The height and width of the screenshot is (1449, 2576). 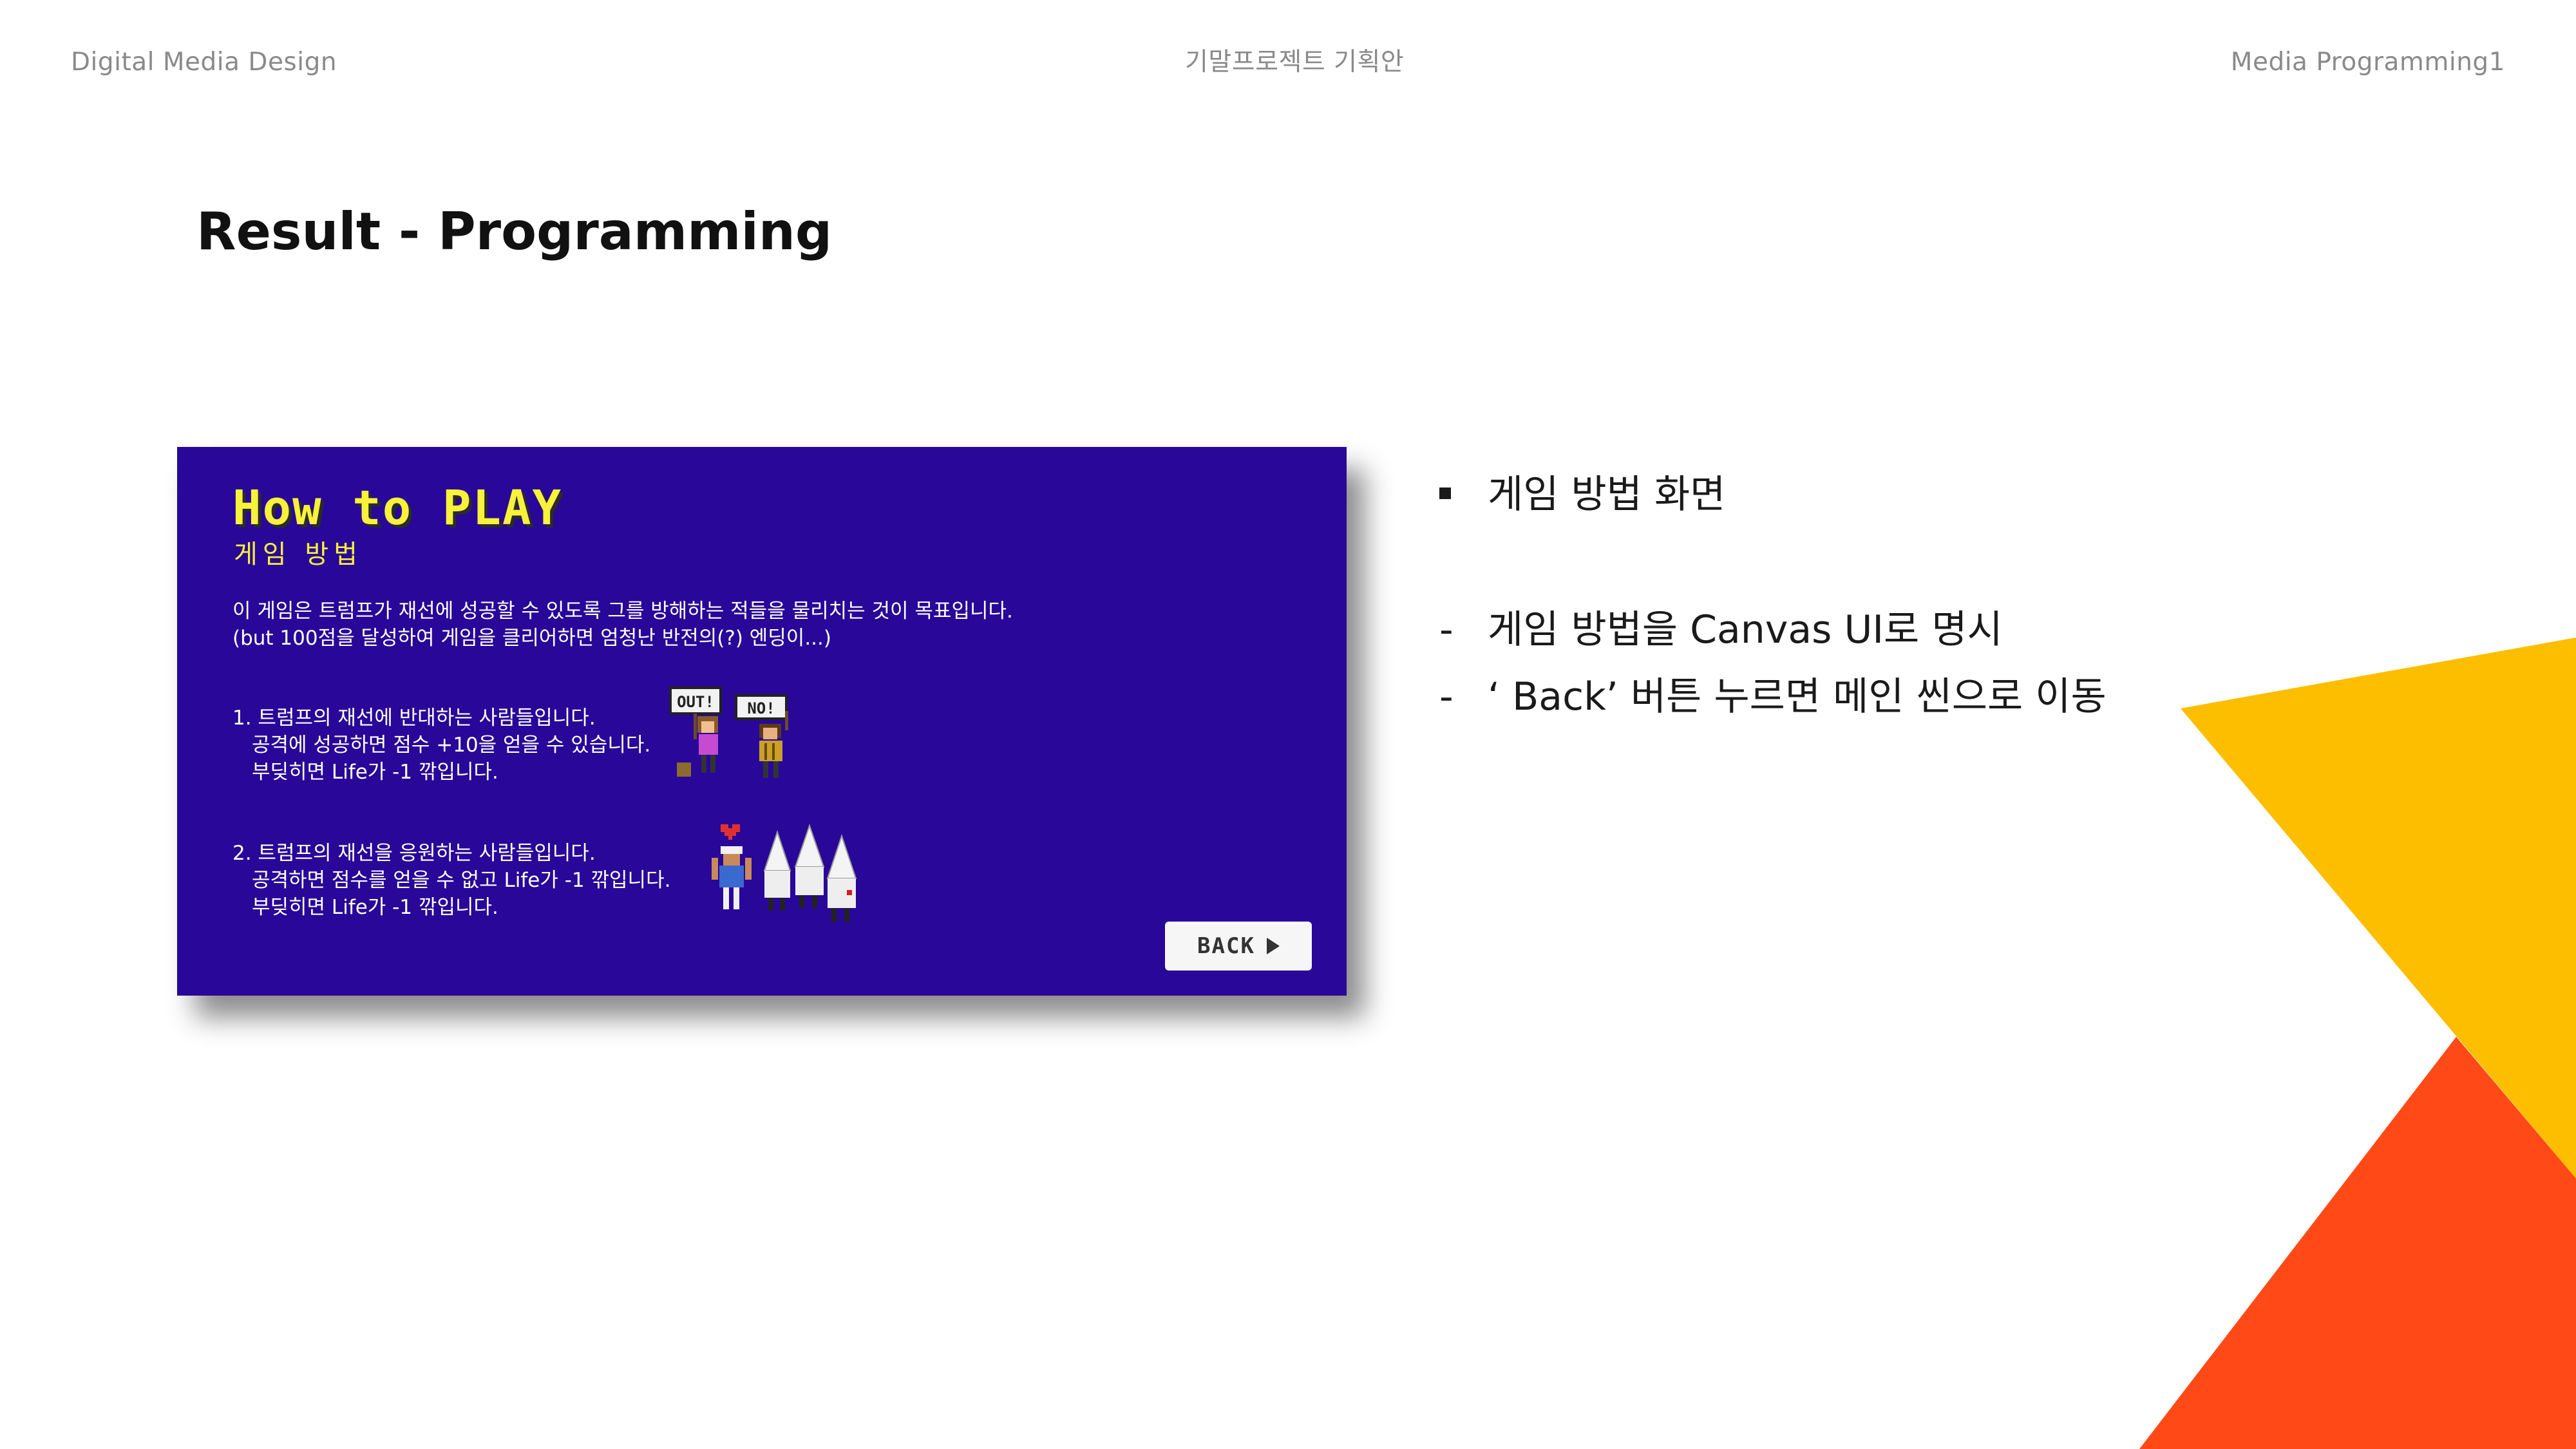 I want to click on yellow-triangle, so click(x=2378, y=909).